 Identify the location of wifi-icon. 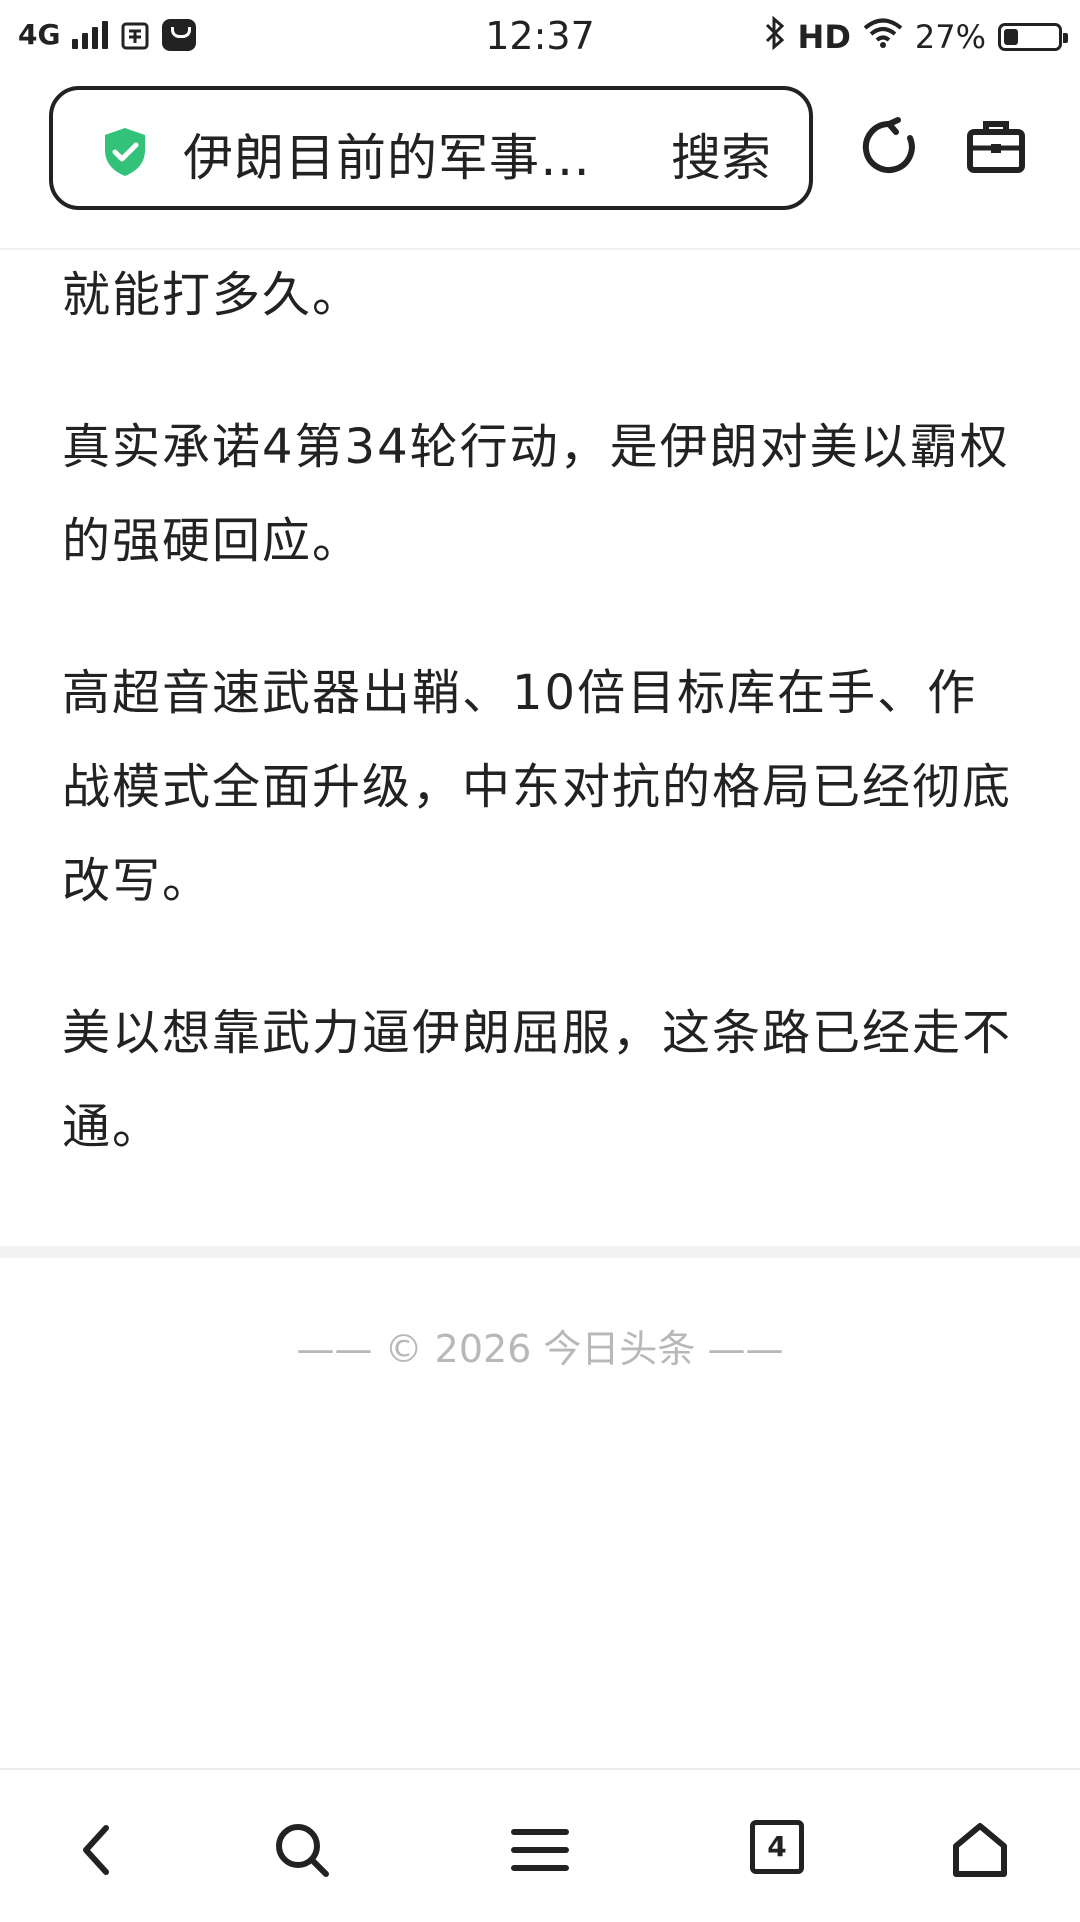
(883, 37).